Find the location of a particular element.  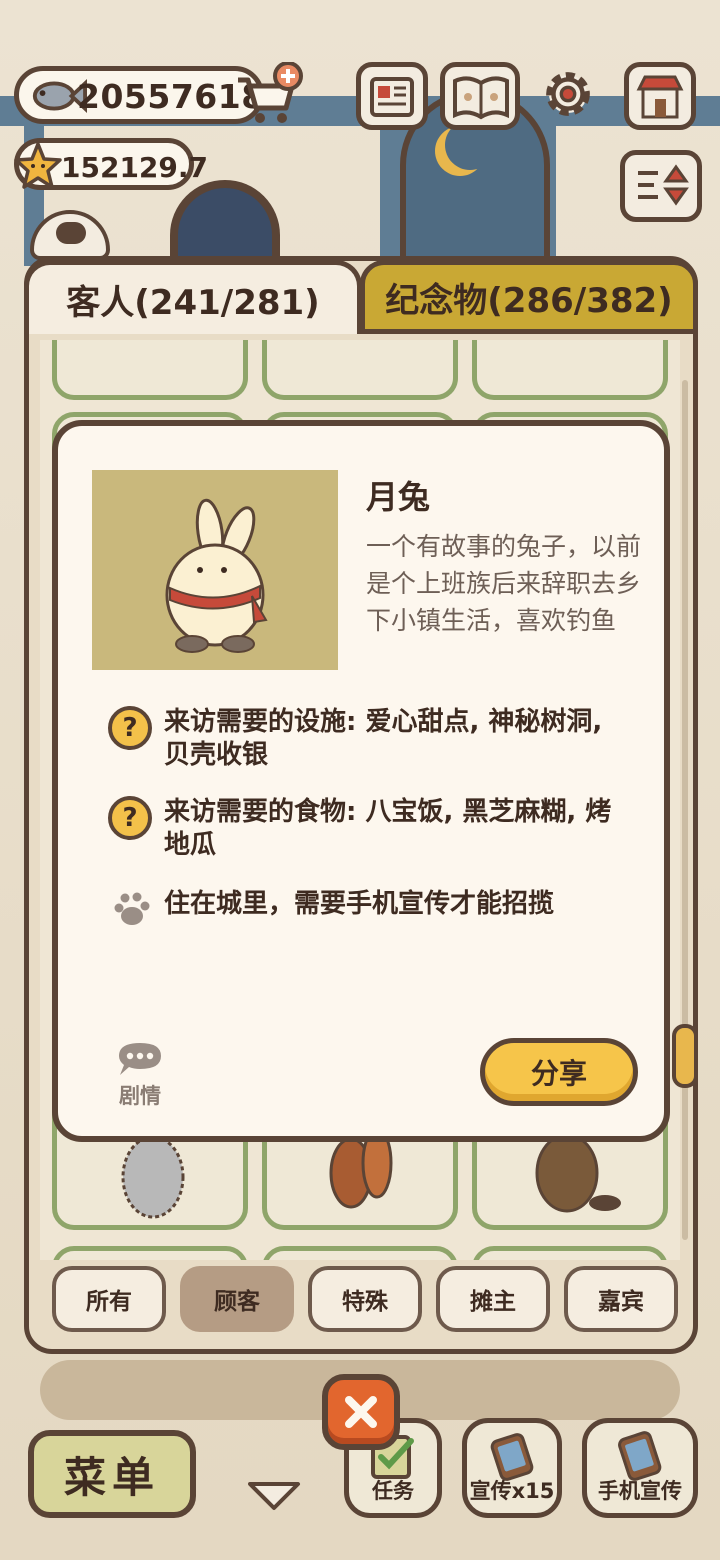

tab-guests: 客人(241/281) is located at coordinates (193, 297).